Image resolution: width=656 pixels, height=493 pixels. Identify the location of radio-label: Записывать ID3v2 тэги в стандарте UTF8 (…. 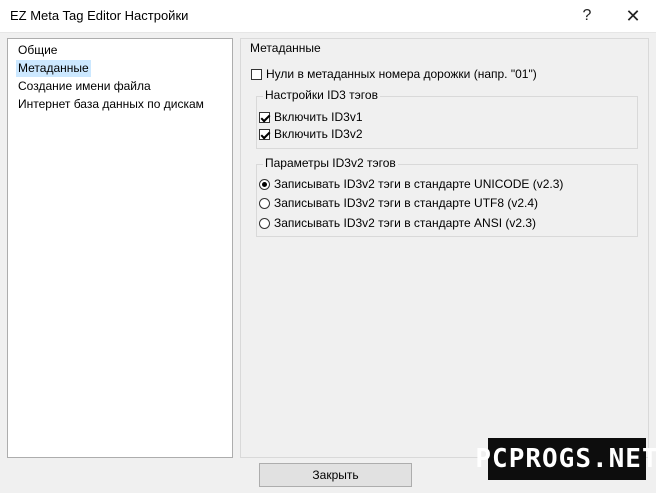
(406, 203).